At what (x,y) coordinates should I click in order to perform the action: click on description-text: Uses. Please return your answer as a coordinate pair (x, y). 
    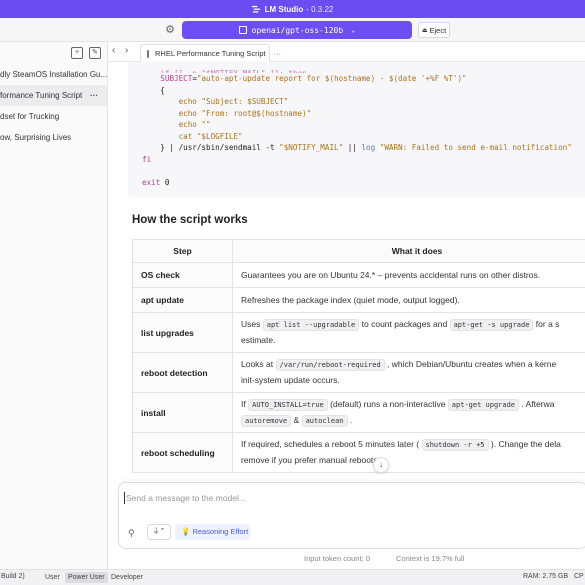
    Looking at the image, I should click on (251, 324).